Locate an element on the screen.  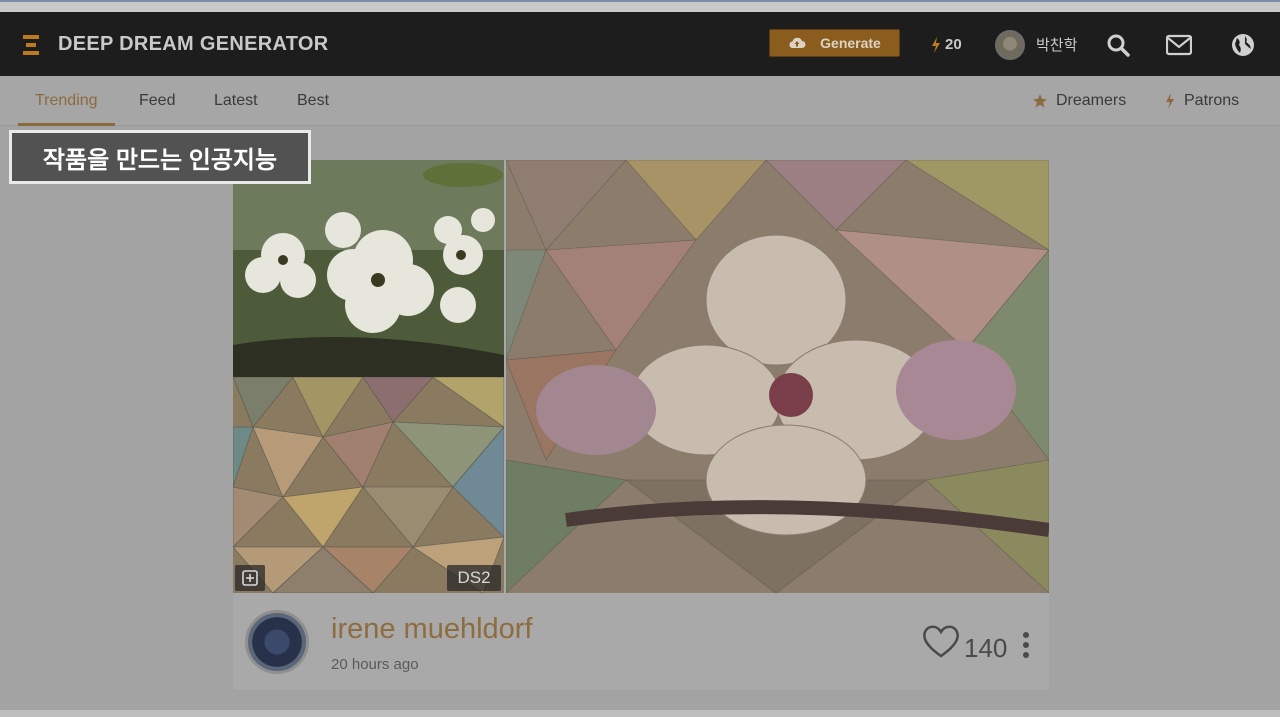
cloud-upload-icon is located at coordinates (797, 42).